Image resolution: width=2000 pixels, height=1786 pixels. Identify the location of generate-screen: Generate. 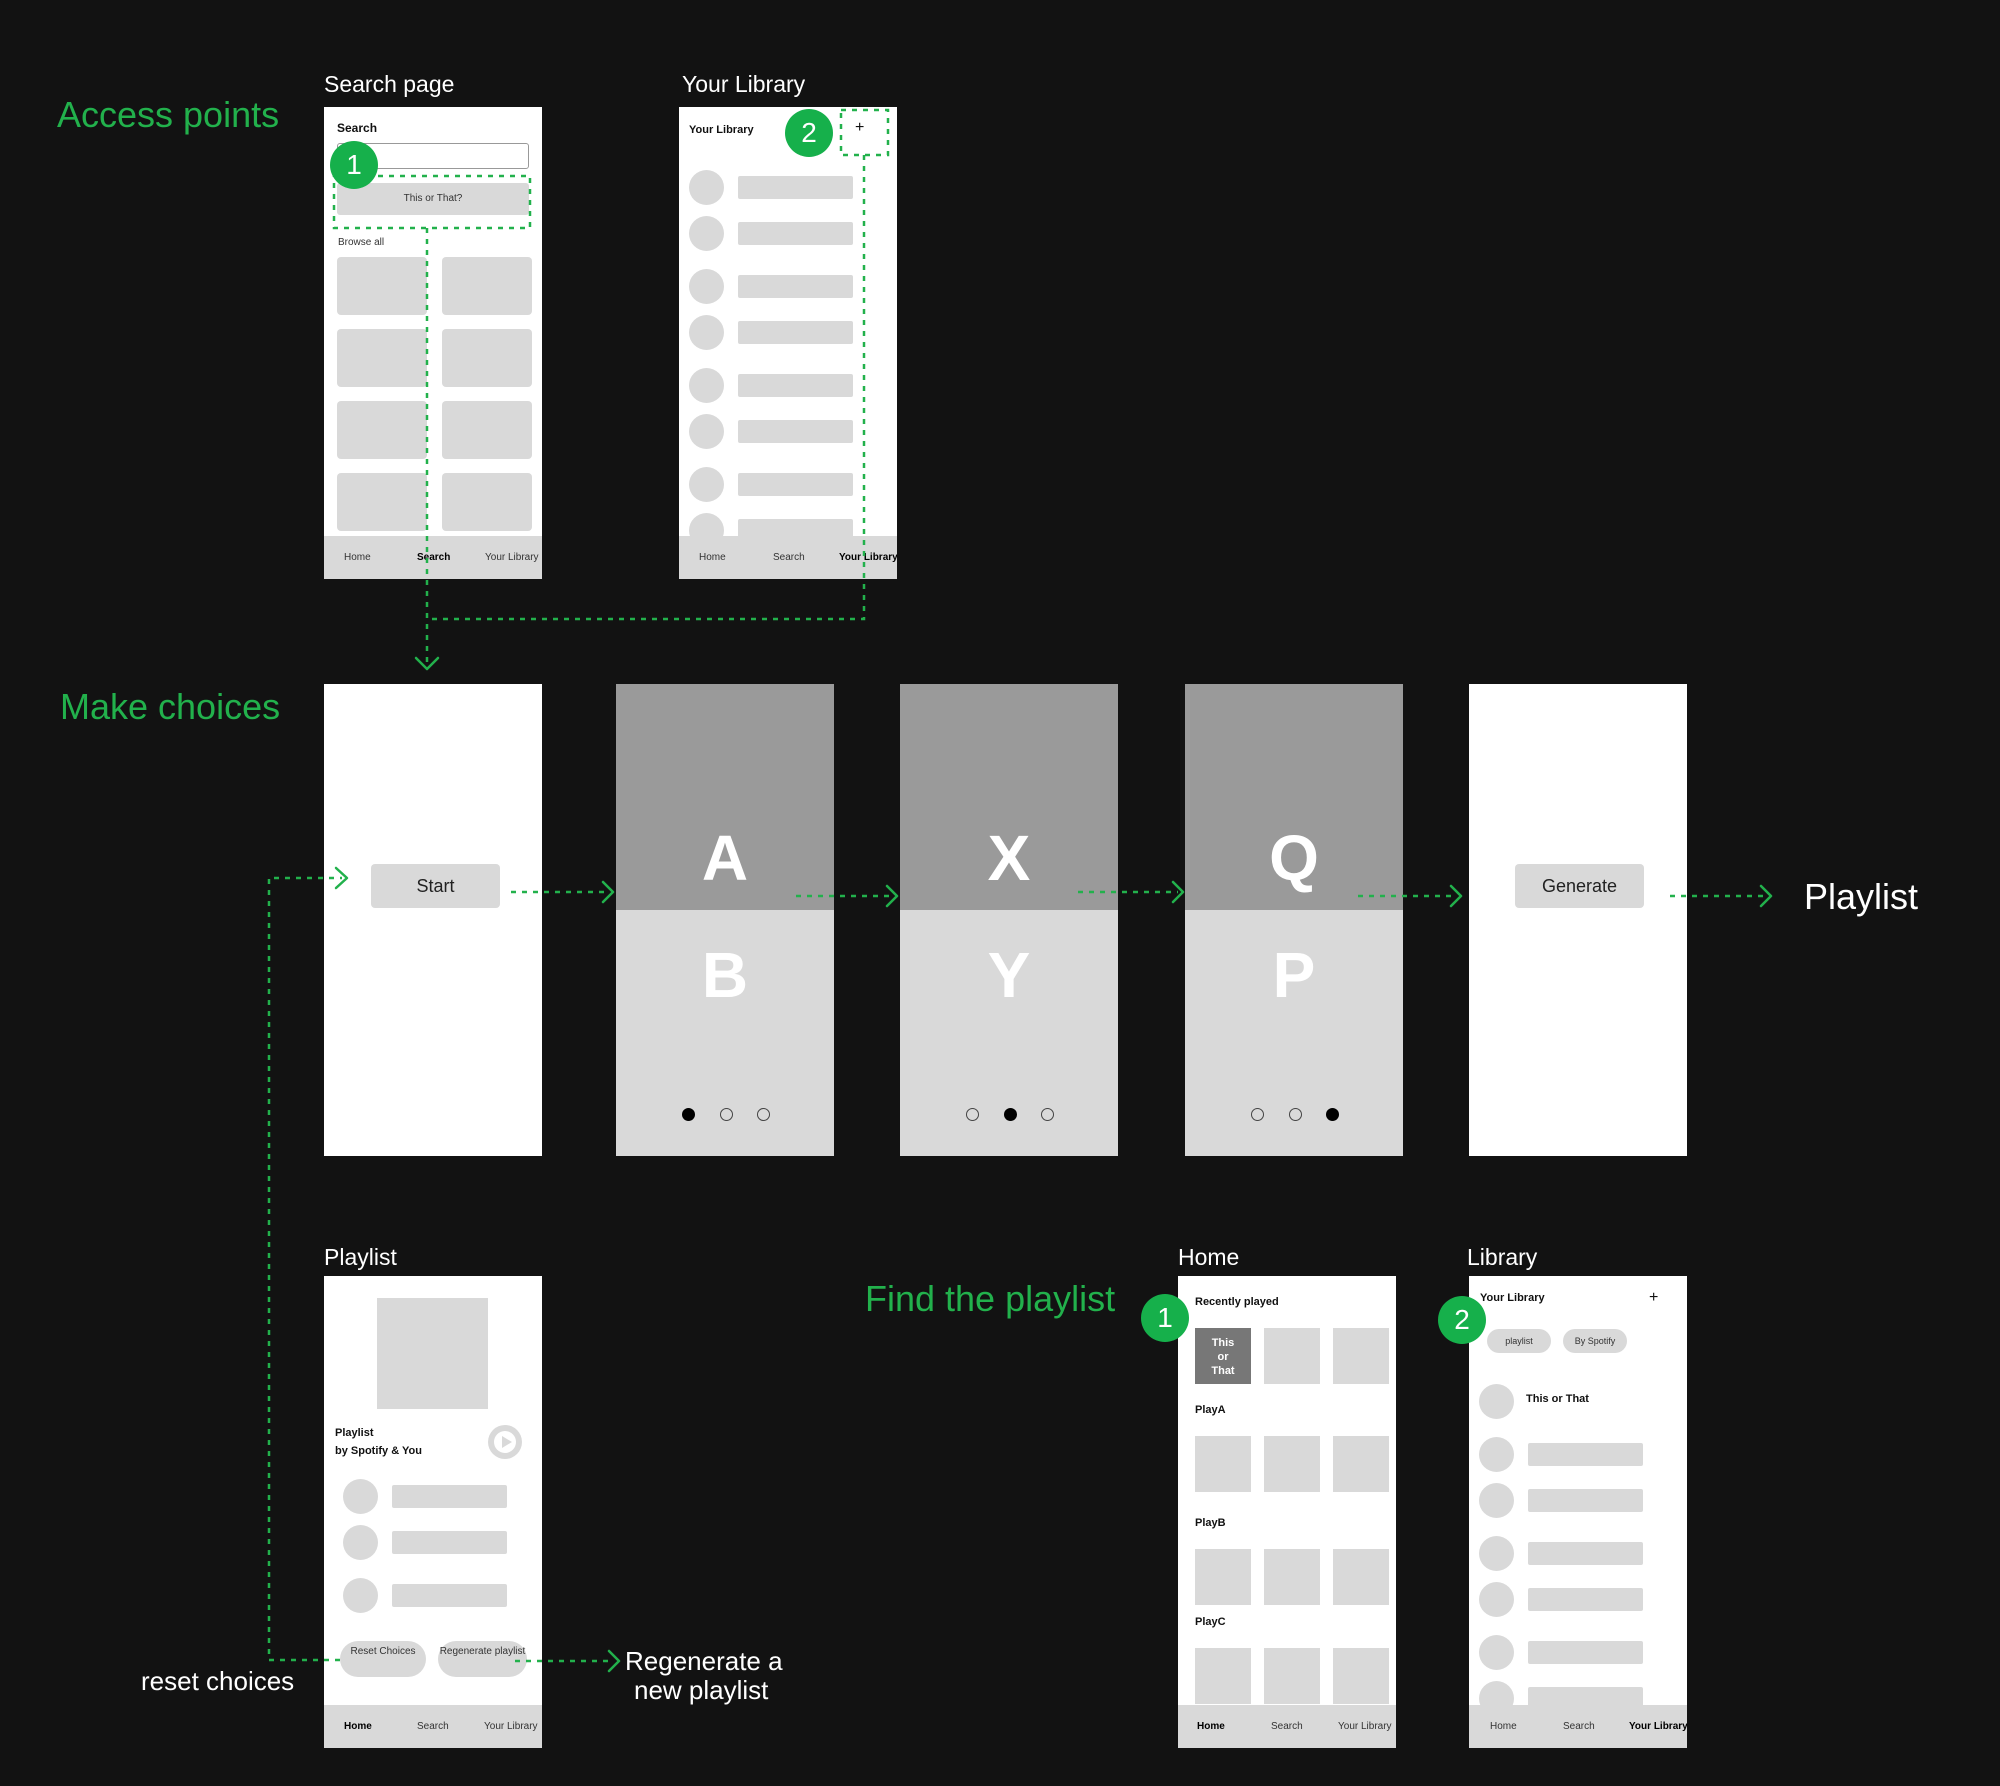
(1578, 920).